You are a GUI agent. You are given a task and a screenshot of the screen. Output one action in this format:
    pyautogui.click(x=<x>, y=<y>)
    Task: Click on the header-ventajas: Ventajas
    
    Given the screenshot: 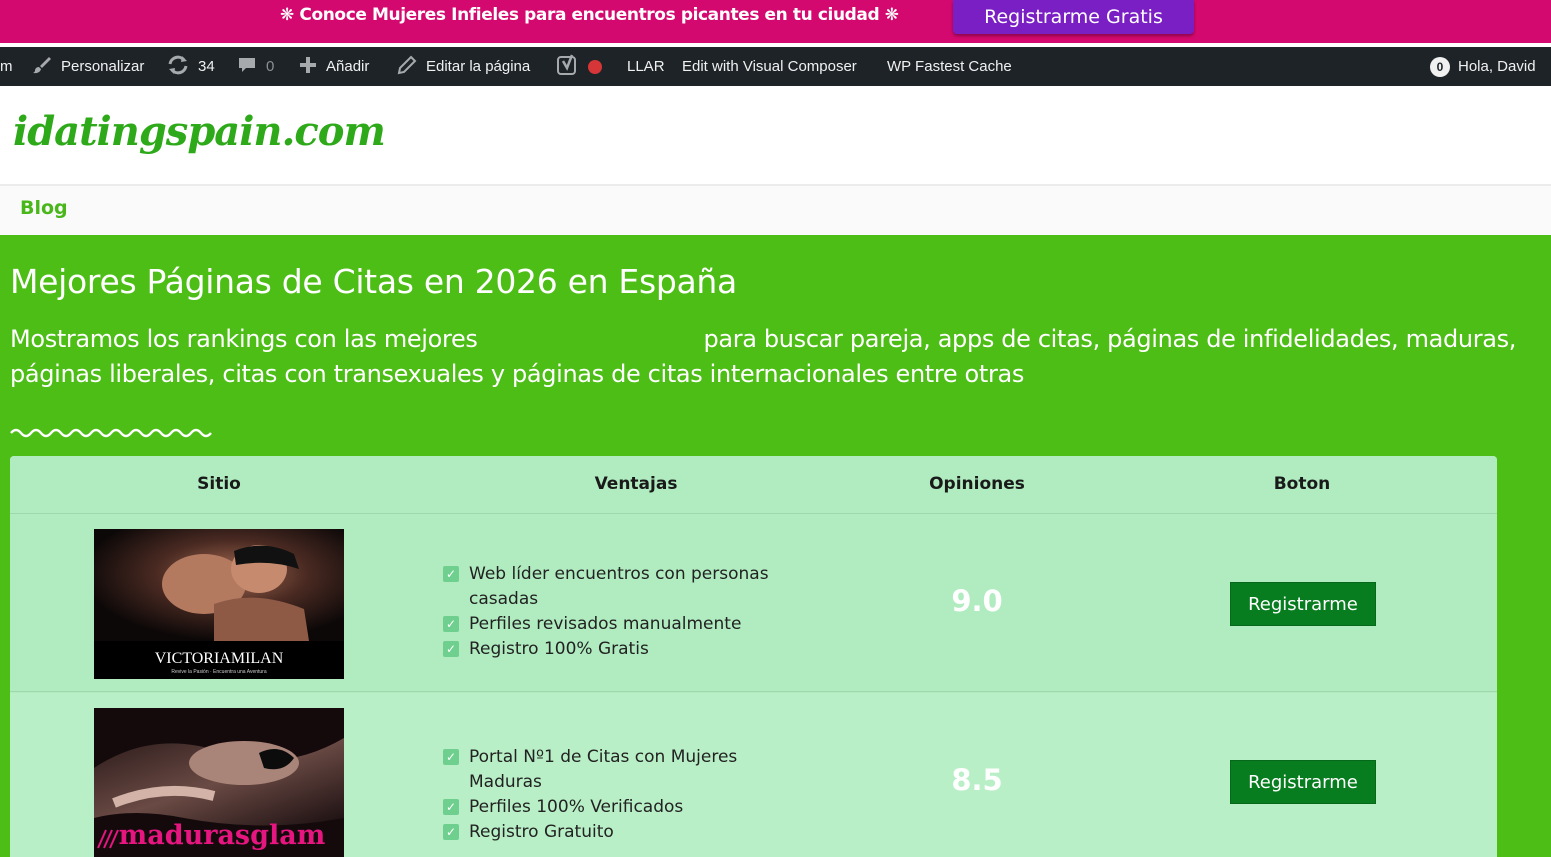 What is the action you would take?
    pyautogui.click(x=636, y=484)
    